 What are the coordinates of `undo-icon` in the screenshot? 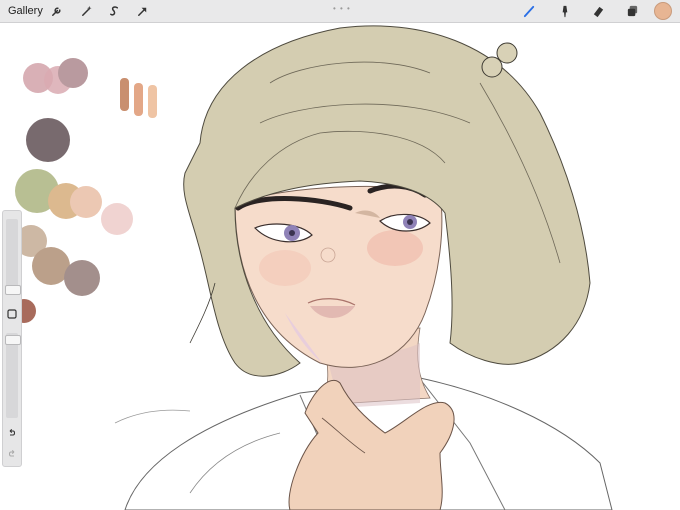 It's located at (12, 432).